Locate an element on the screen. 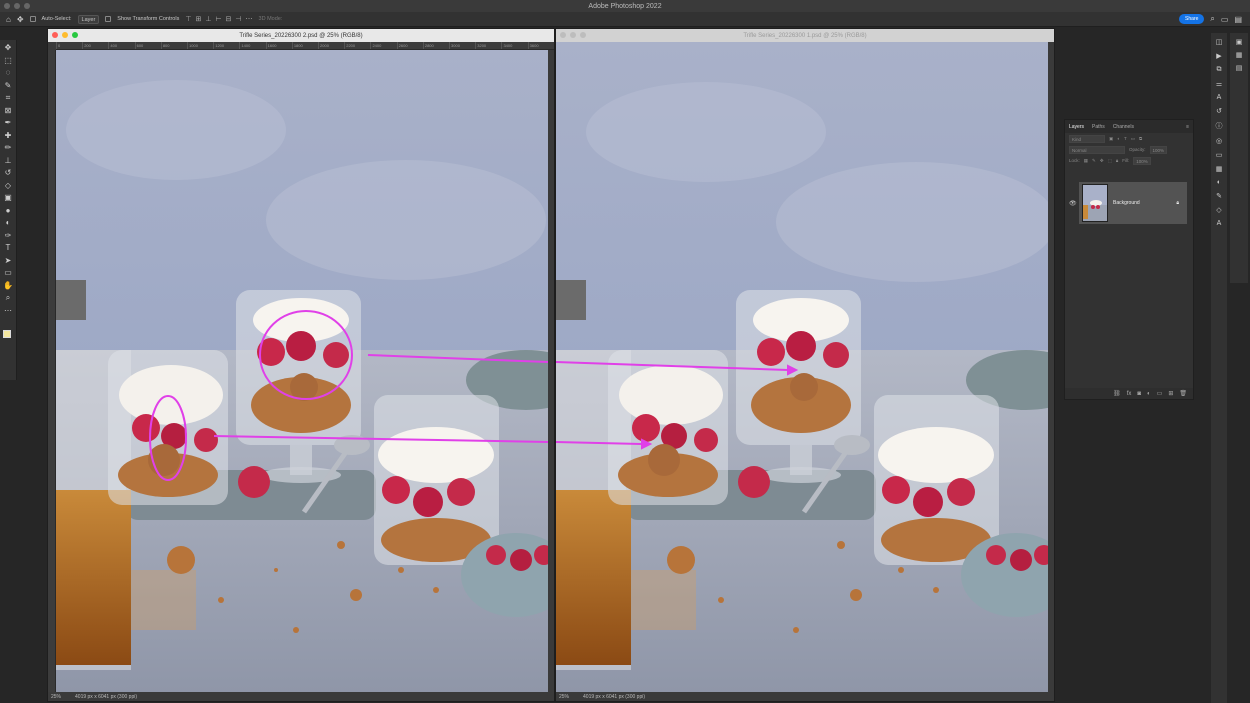  properties-icon: ▣ is located at coordinates (1239, 42).